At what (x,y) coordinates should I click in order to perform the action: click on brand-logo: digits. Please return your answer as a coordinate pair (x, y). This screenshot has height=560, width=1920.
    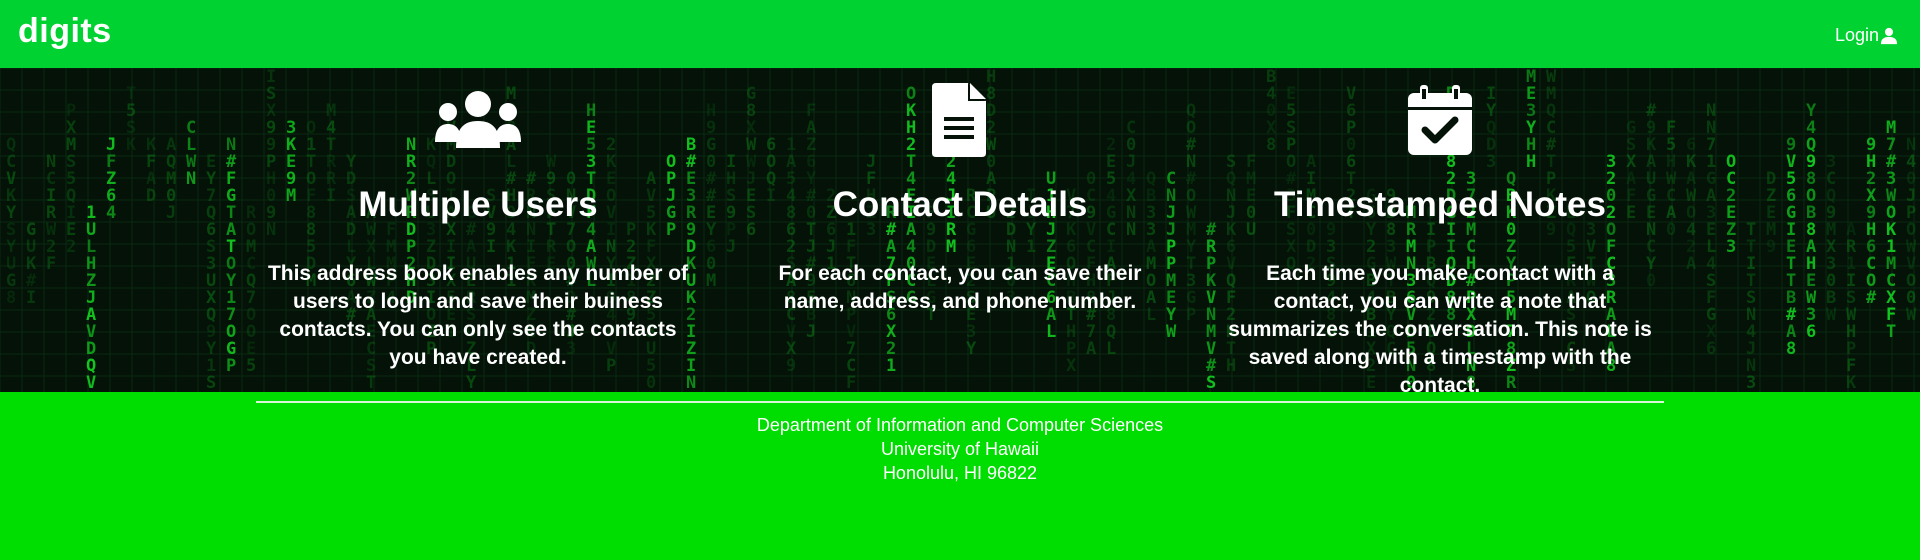
    Looking at the image, I should click on (65, 31).